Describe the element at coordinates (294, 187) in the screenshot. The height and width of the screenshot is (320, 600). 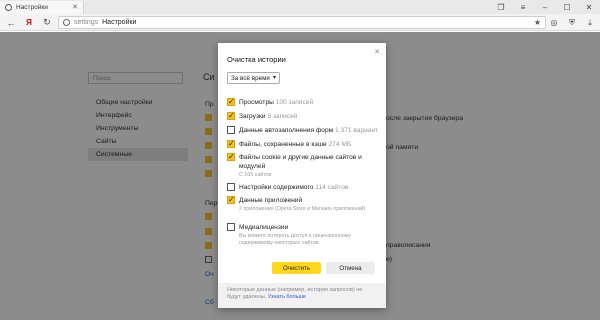
I see `option-label: Настройки содержимого 114 сайтов` at that location.